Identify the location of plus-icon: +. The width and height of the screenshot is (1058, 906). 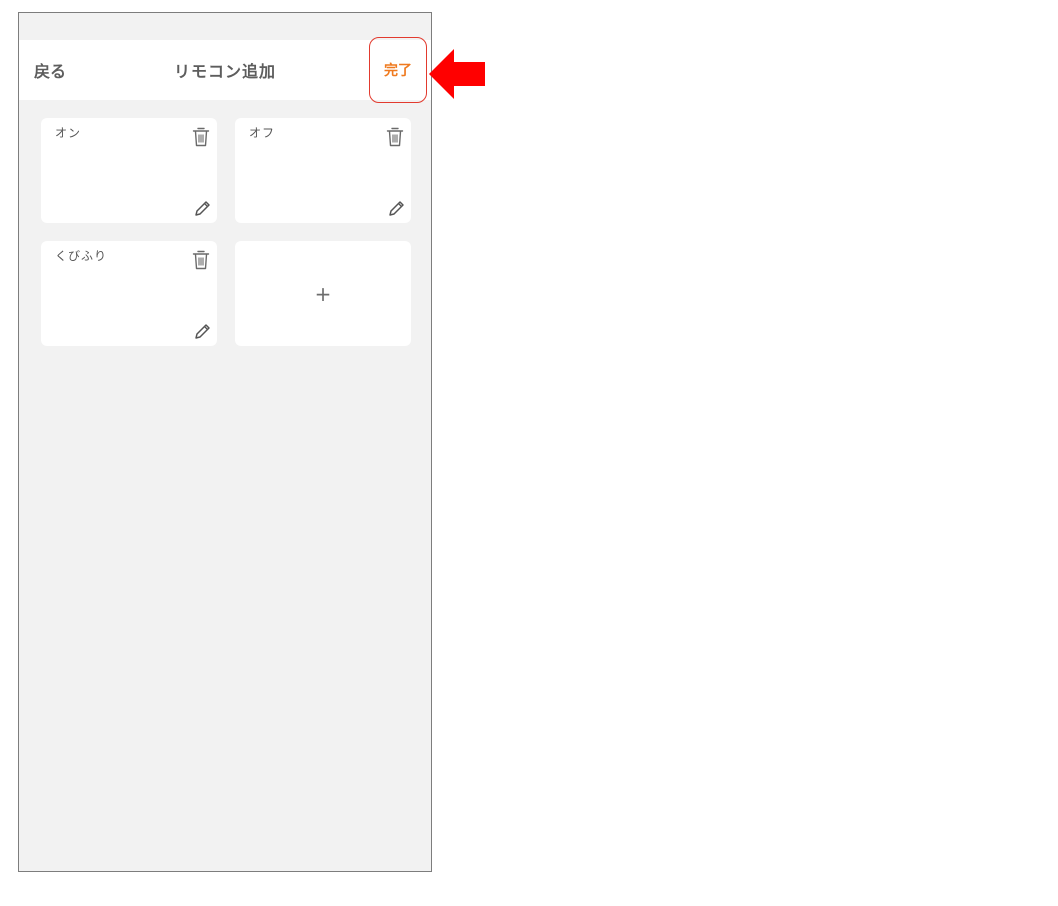
(323, 293).